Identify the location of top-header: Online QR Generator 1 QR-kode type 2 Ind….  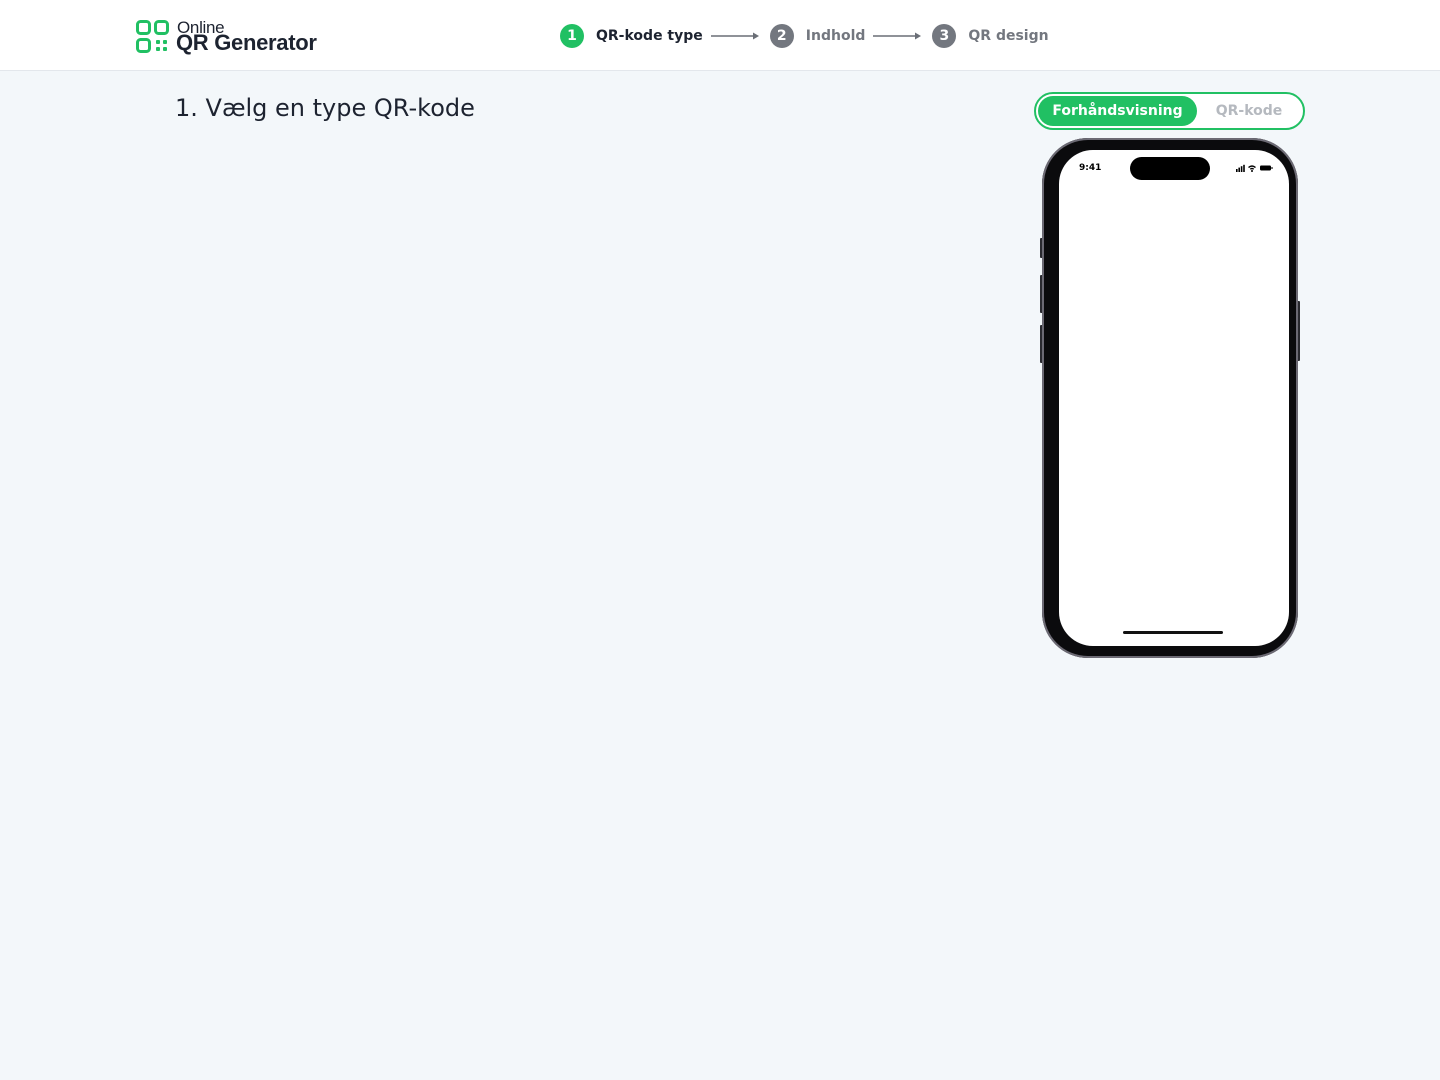
(720, 35).